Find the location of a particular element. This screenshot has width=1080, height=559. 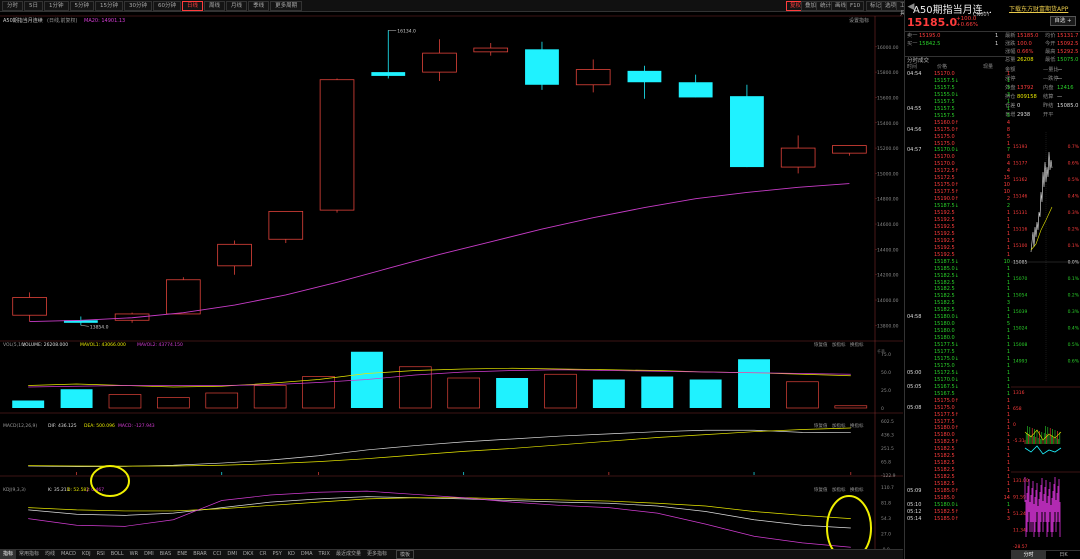

indicator-tab-20: 最近成交量 is located at coordinates (348, 554).